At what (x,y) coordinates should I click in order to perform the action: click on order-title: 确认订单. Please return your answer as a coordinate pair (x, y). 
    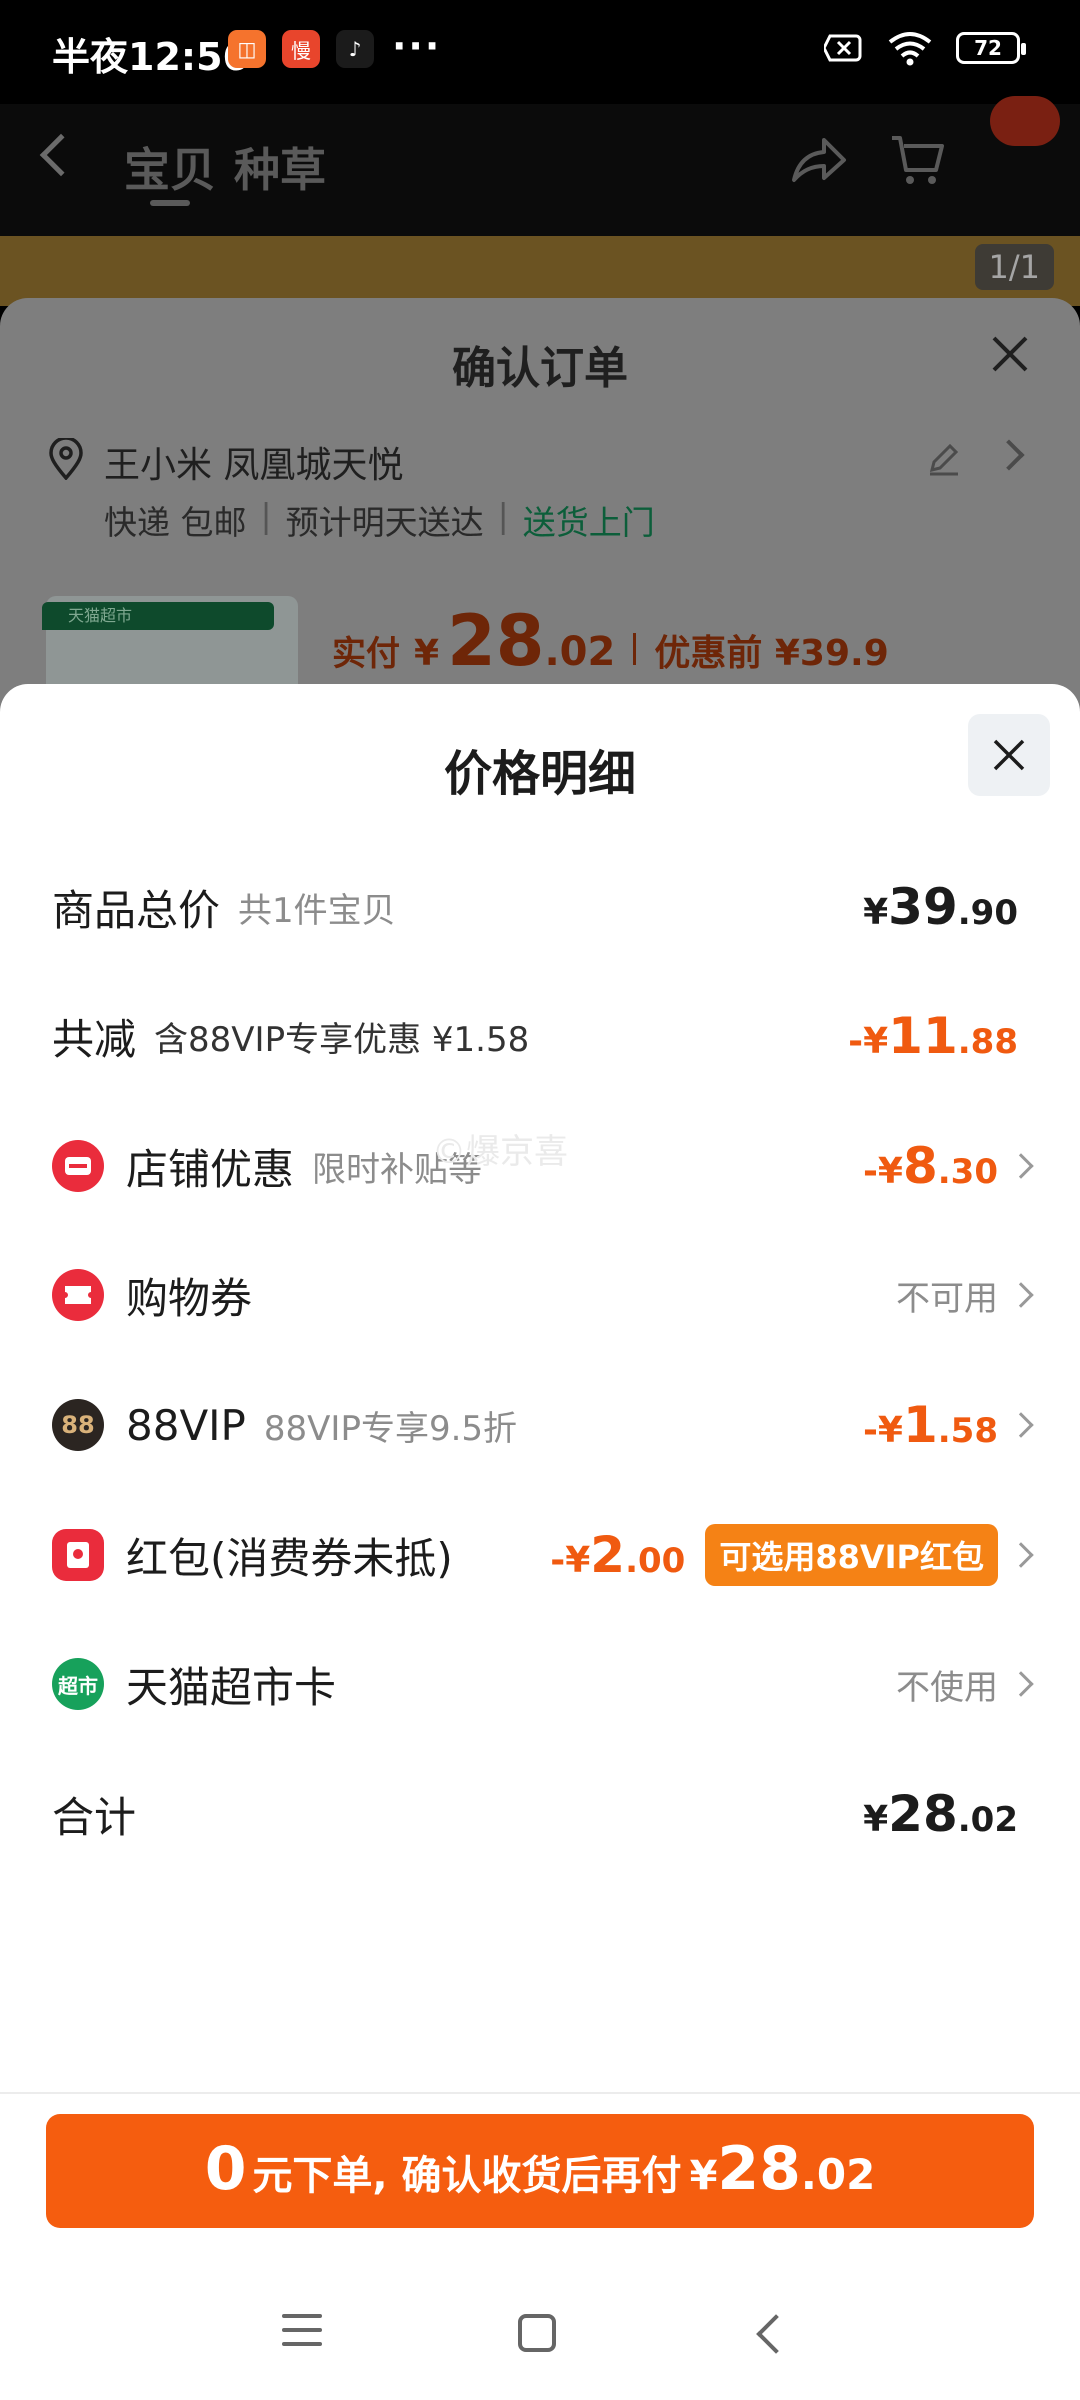
    Looking at the image, I should click on (540, 368).